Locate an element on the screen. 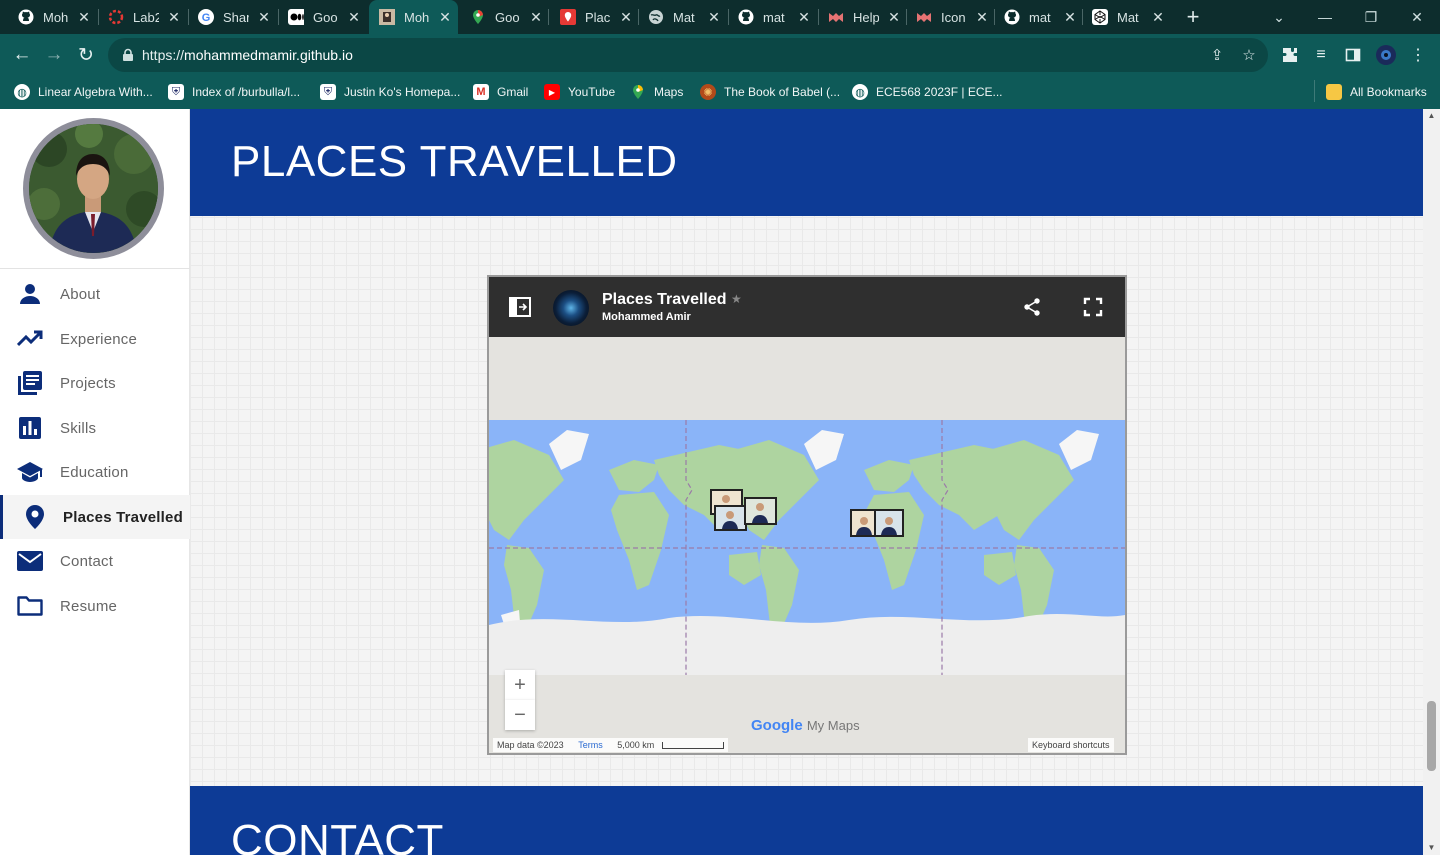 This screenshot has height=855, width=1440. tab: Lab2 ✕ is located at coordinates (139, 17).